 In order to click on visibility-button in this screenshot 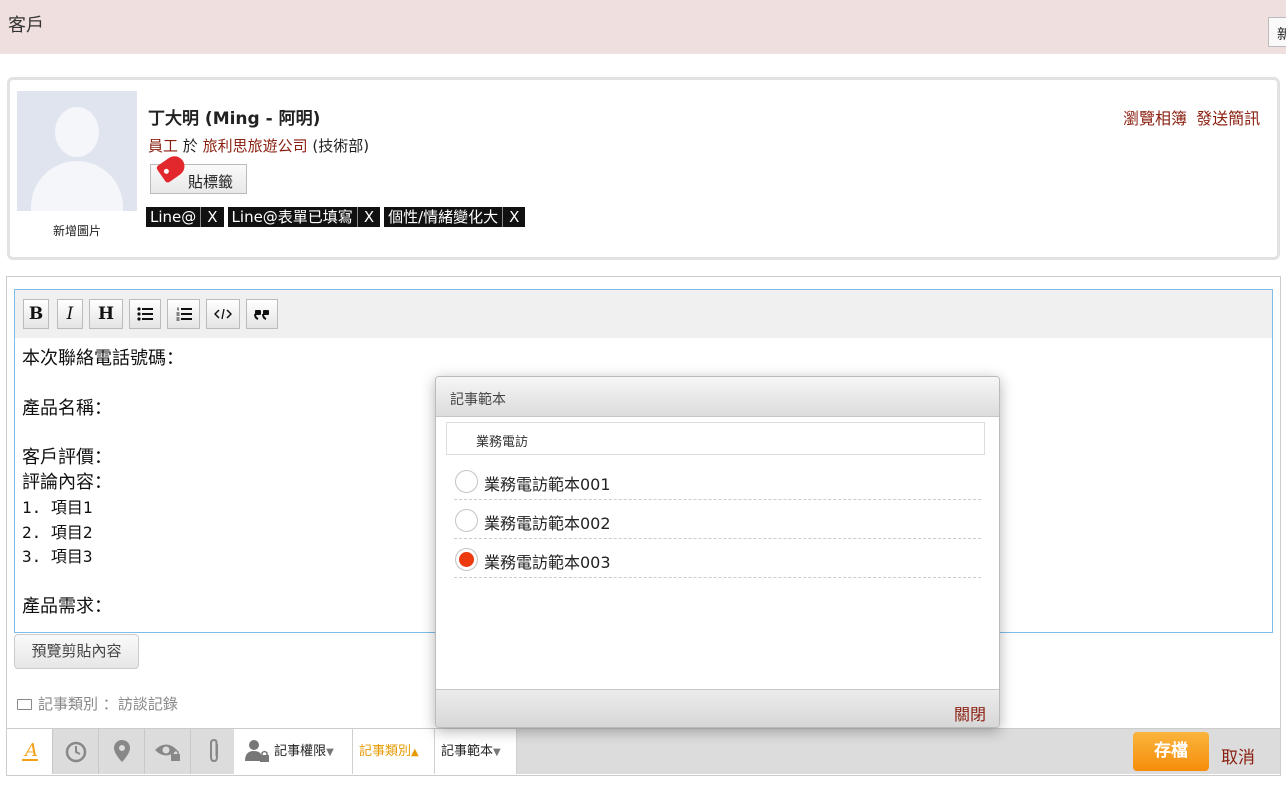, I will do `click(168, 751)`.